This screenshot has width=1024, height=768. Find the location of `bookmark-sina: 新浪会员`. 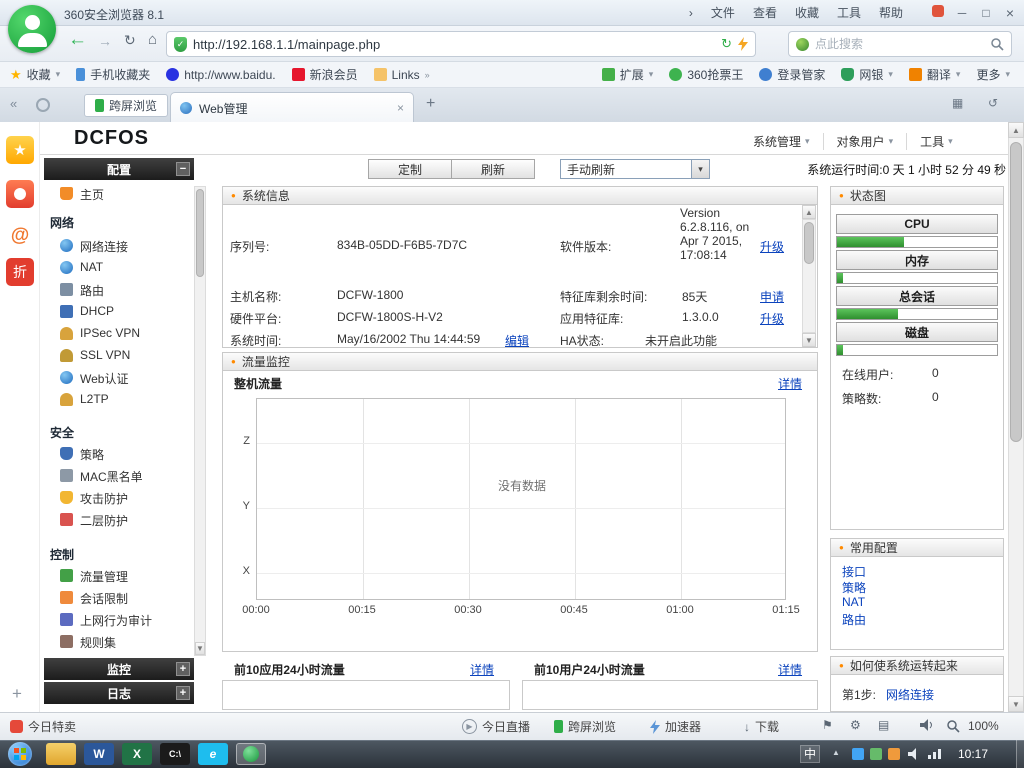

bookmark-sina: 新浪会员 is located at coordinates (325, 75).